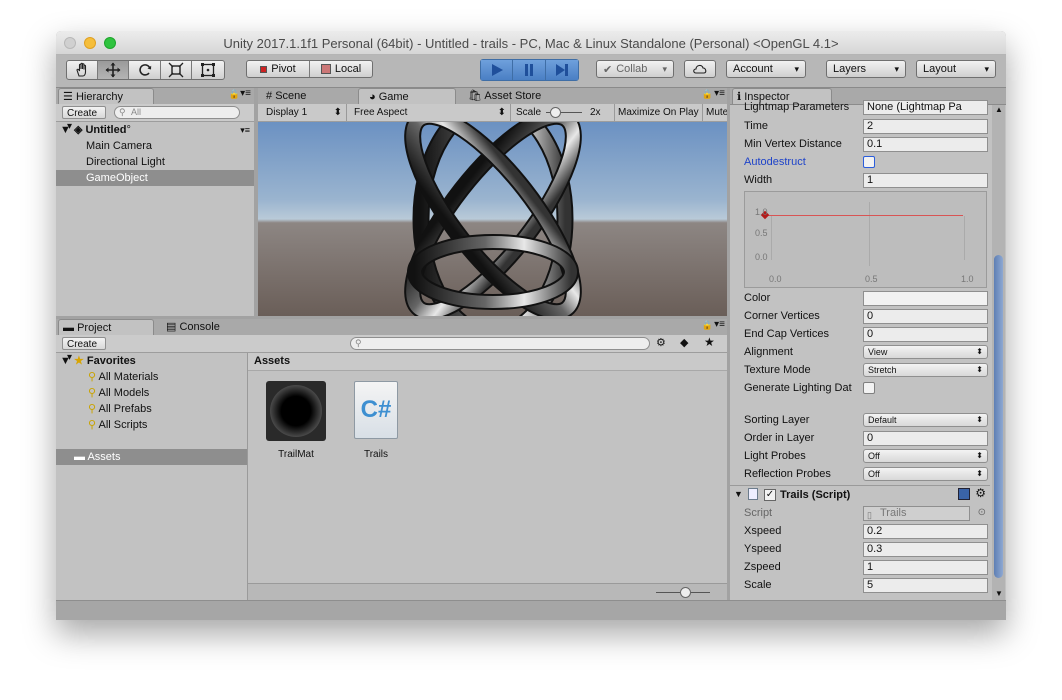 This screenshot has height=700, width=1062. Describe the element at coordinates (407, 96) in the screenshot. I see `tab-game: ◕ Game` at that location.